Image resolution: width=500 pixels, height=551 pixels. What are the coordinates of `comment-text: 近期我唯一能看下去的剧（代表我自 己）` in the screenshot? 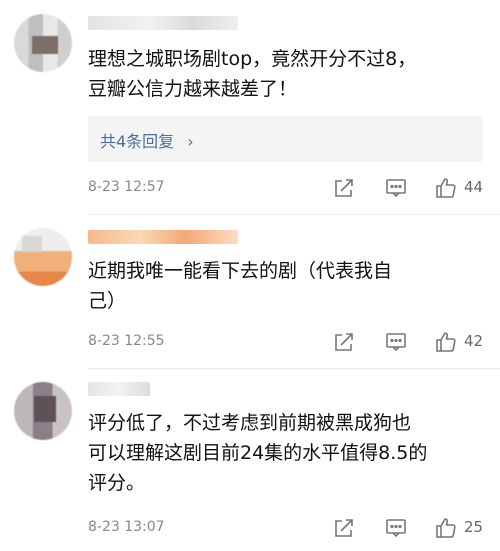 It's located at (285, 286).